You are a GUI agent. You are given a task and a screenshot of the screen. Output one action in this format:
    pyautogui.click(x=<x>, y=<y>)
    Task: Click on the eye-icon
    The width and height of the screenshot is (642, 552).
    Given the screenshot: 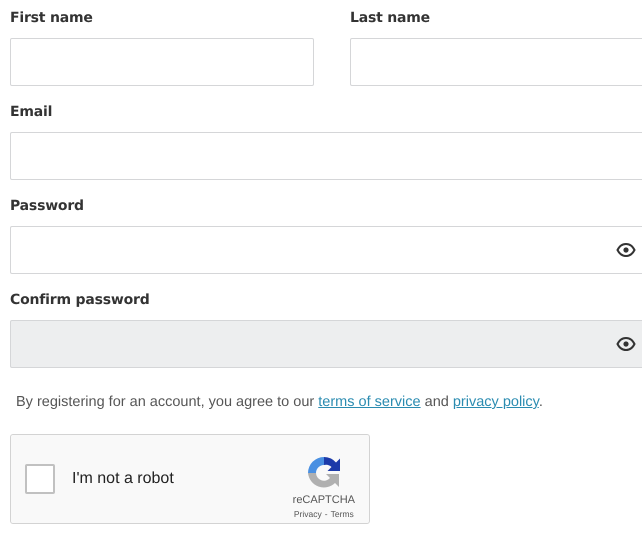 What is the action you would take?
    pyautogui.click(x=626, y=250)
    